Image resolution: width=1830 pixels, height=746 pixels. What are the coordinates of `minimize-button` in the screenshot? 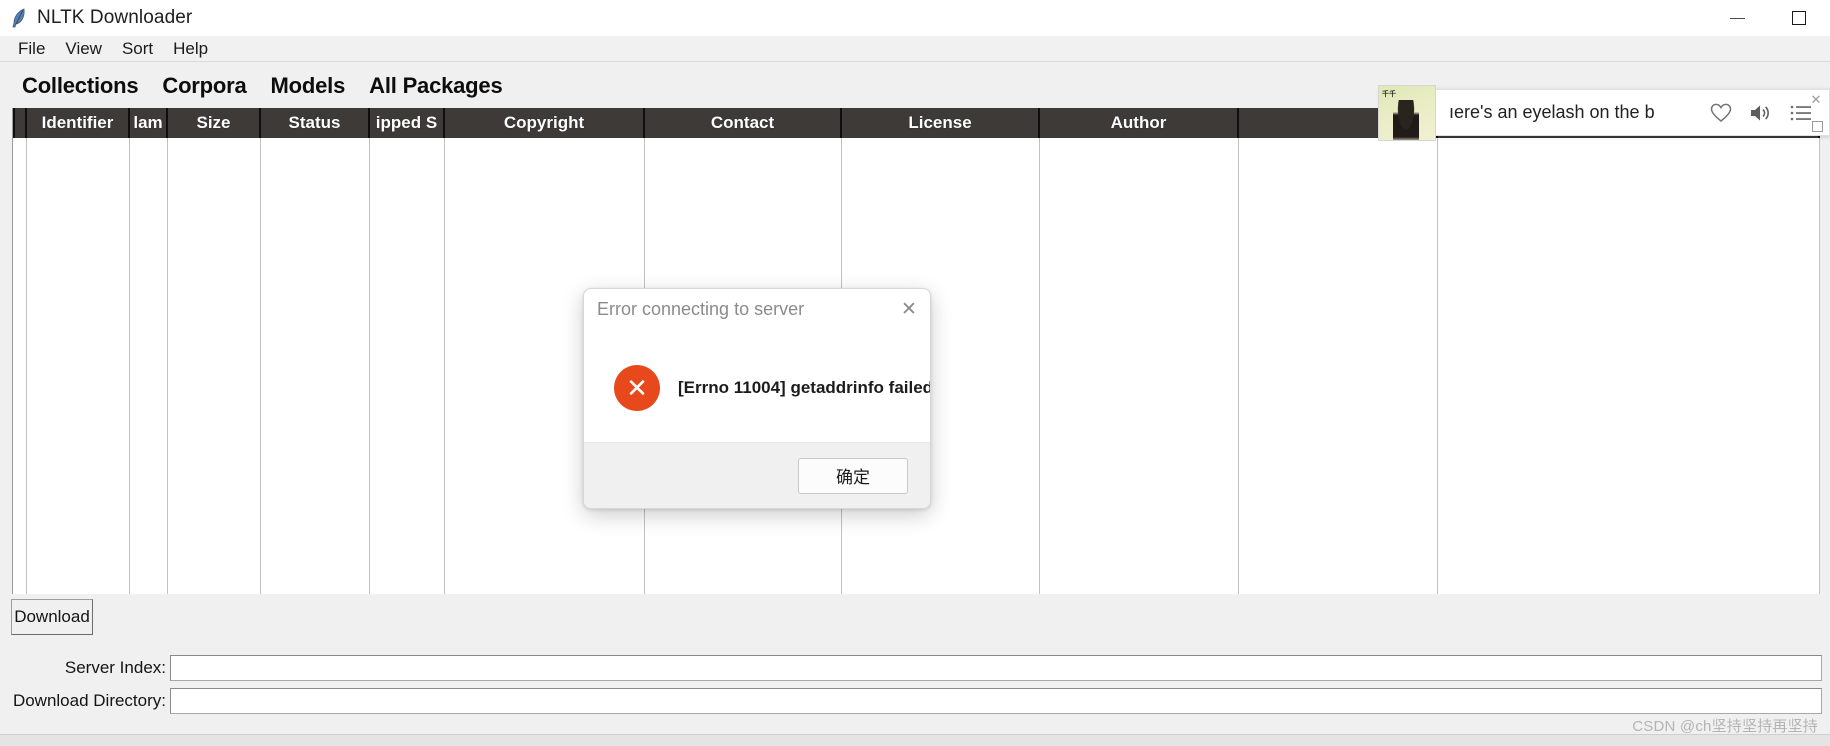 It's located at (1737, 18).